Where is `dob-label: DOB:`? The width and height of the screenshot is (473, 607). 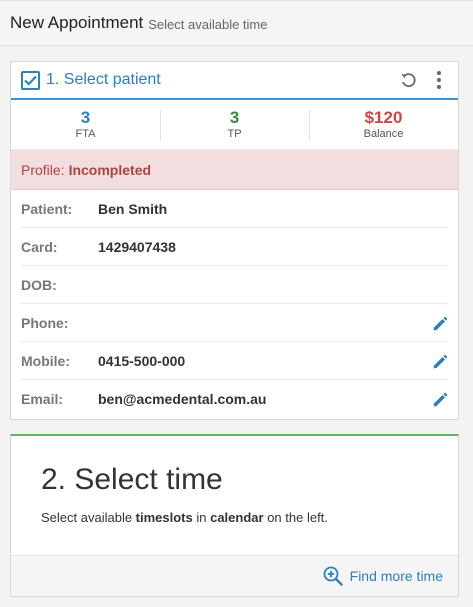
dob-label: DOB: is located at coordinates (39, 284).